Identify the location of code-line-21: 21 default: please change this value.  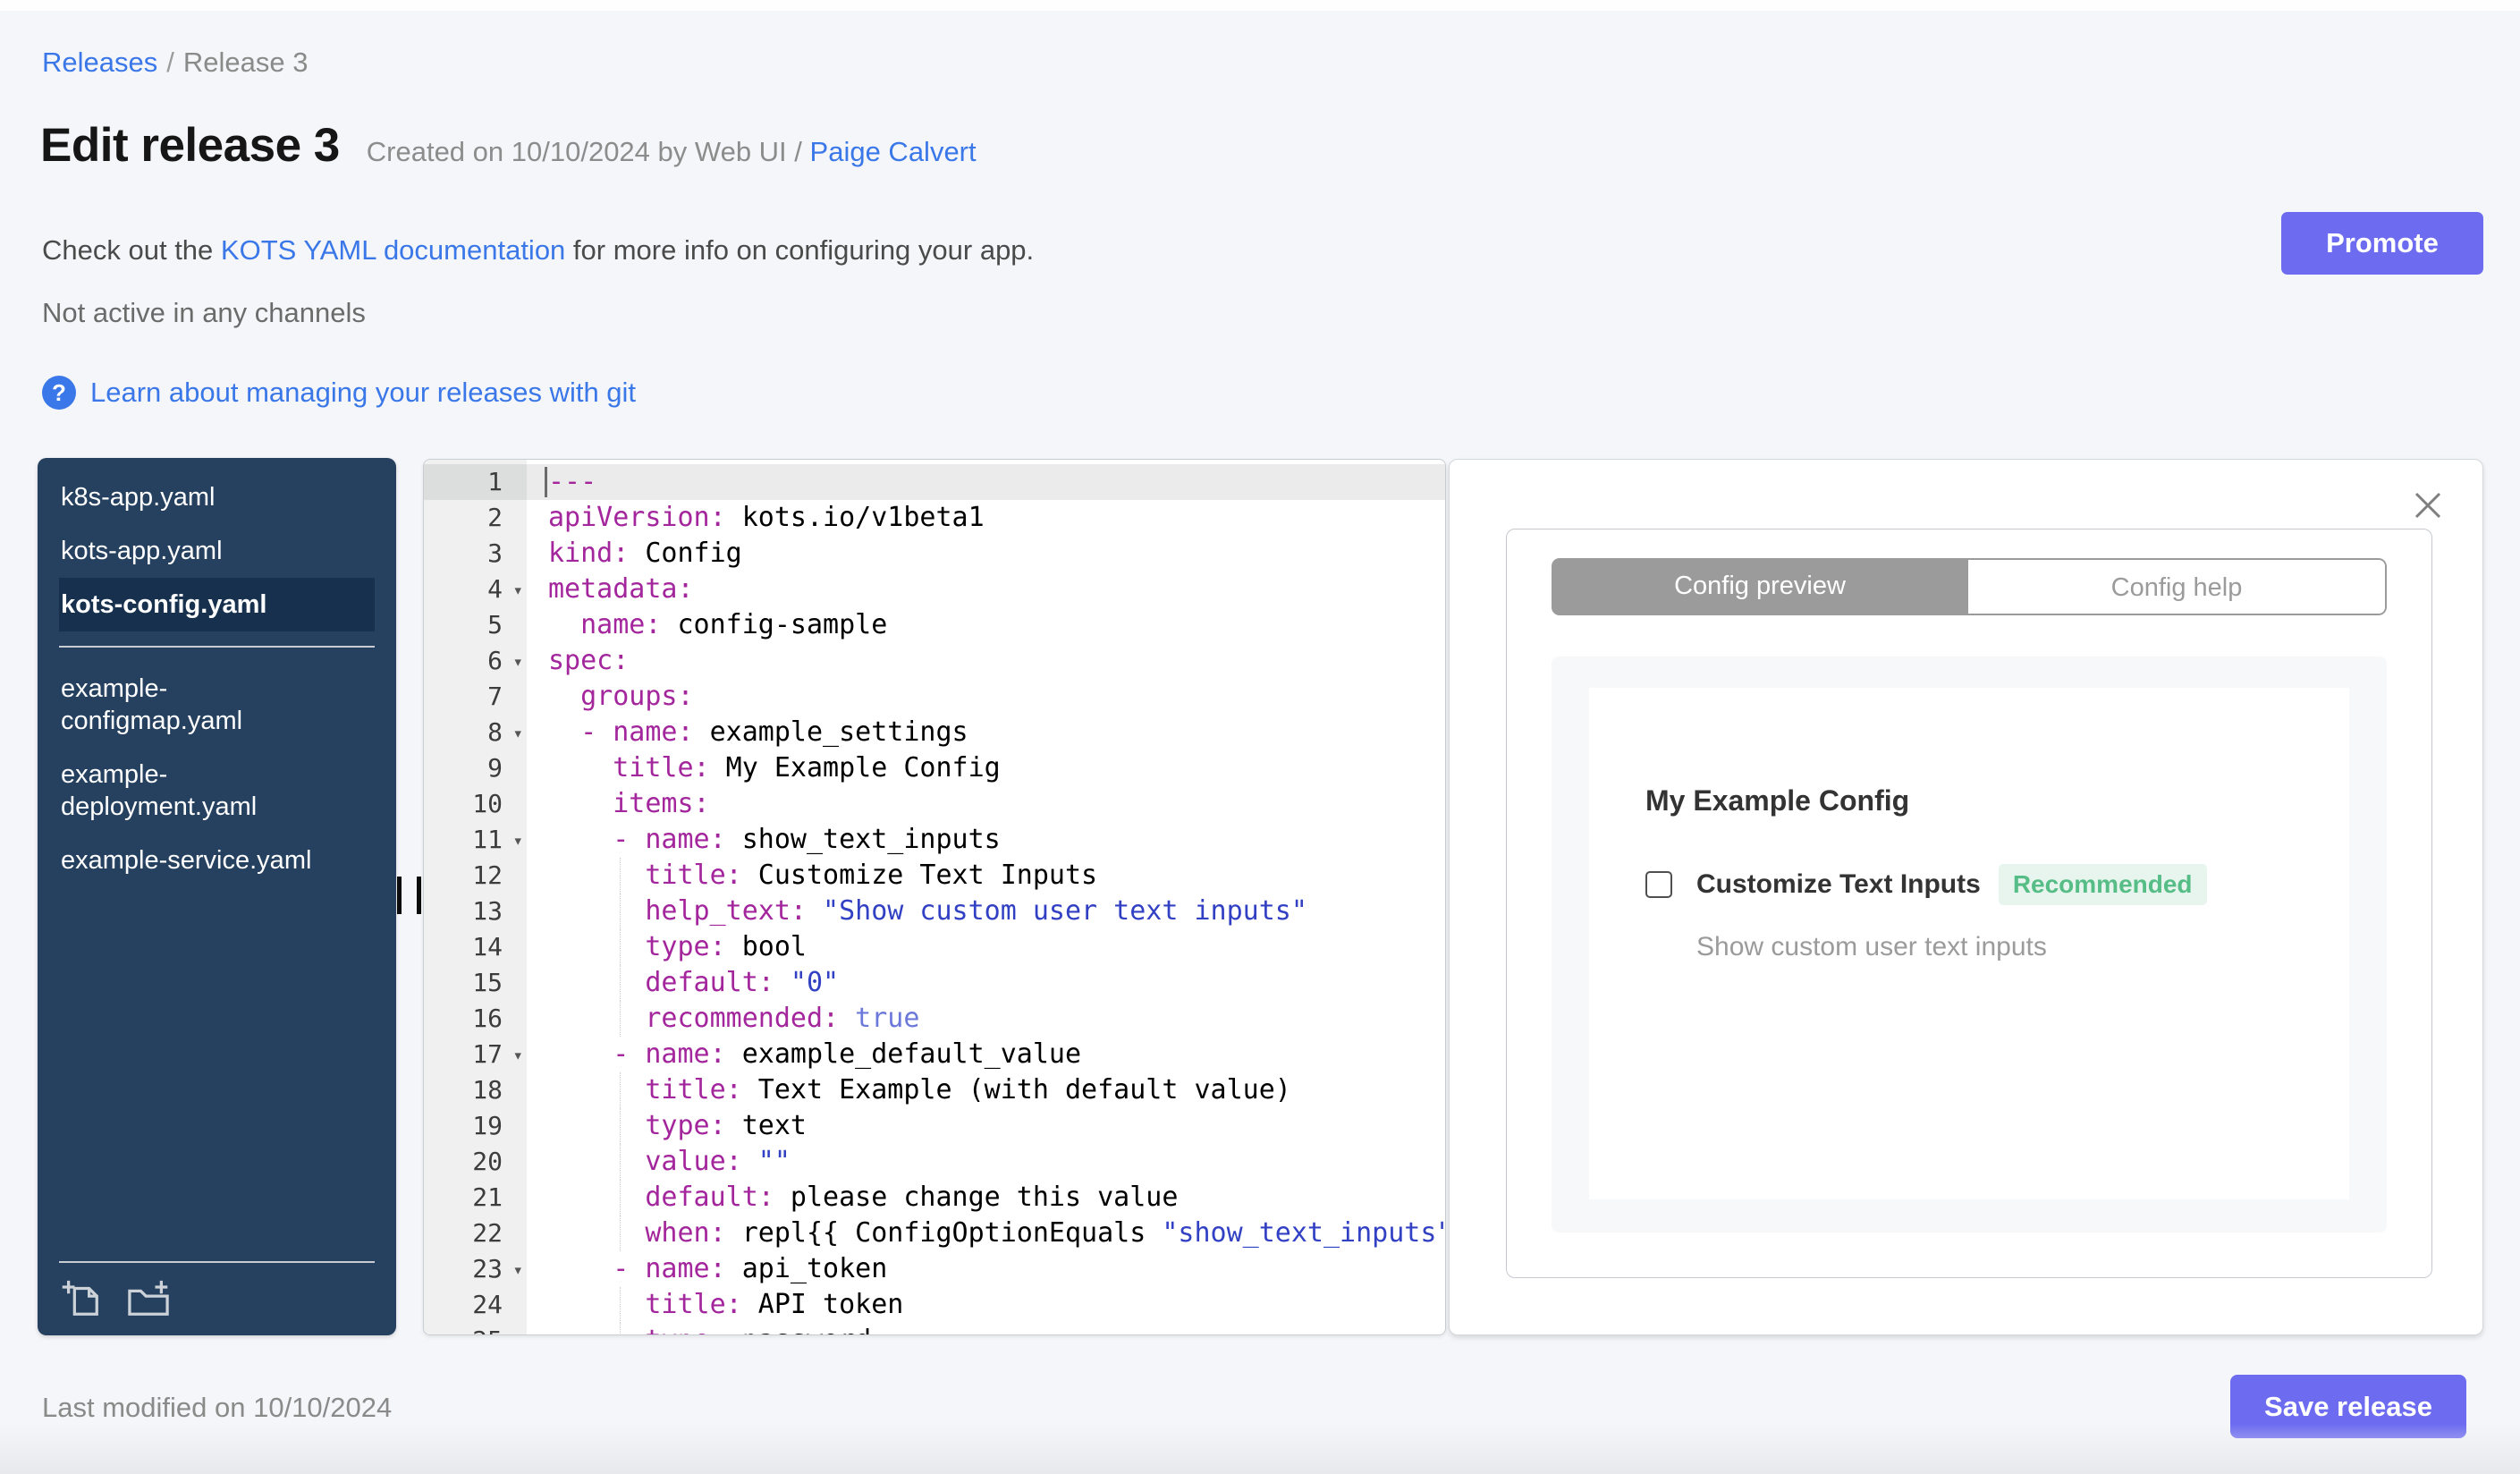
(935, 1198).